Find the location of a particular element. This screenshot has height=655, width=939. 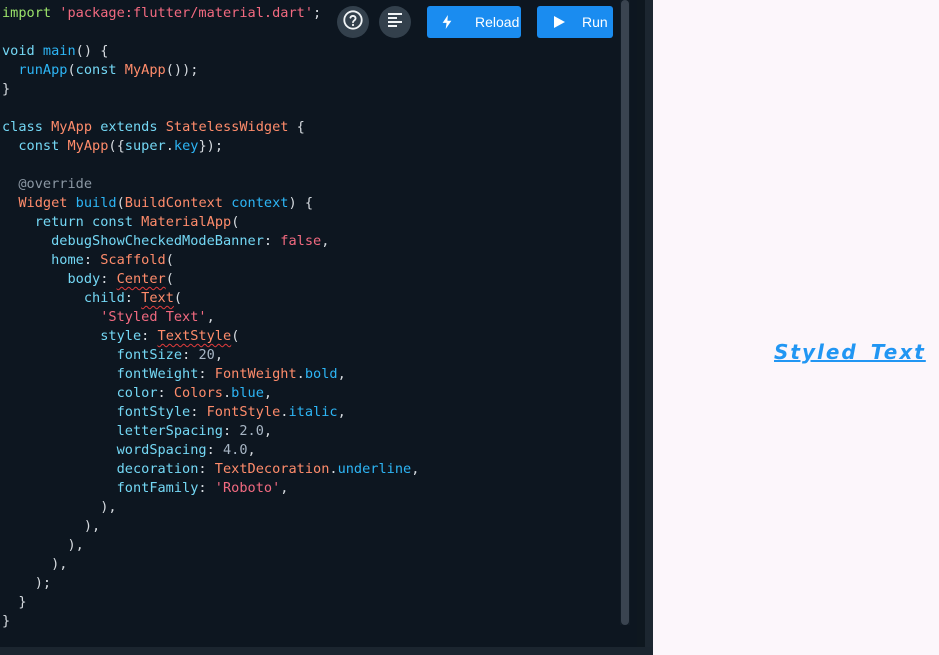

code-token: { is located at coordinates (296, 127).